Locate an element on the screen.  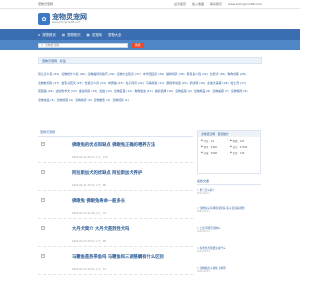
stat-item: ▪ 今日：14 is located at coordinates (207, 141).